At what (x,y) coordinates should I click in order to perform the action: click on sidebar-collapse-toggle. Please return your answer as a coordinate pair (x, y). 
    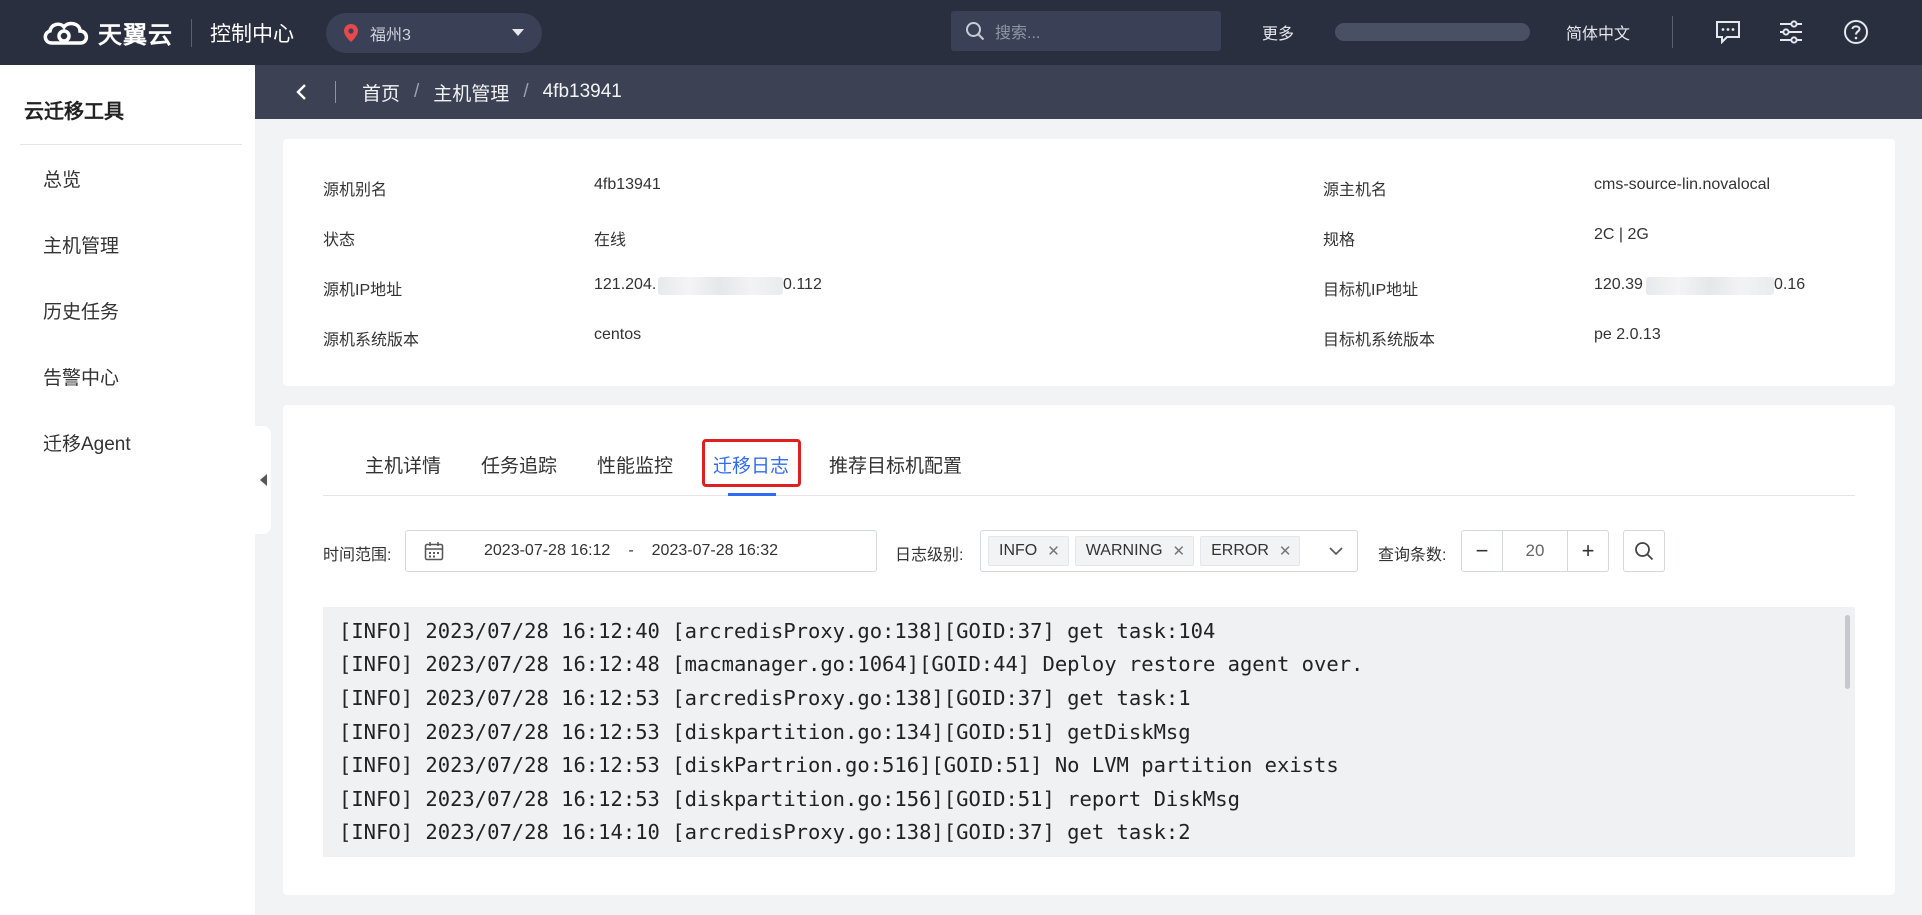
    Looking at the image, I should click on (263, 480).